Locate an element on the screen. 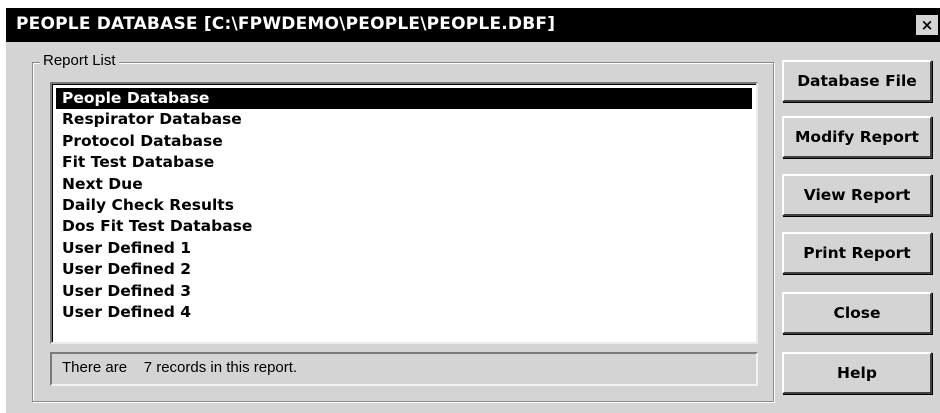  list-item: People Database is located at coordinates (404, 99).